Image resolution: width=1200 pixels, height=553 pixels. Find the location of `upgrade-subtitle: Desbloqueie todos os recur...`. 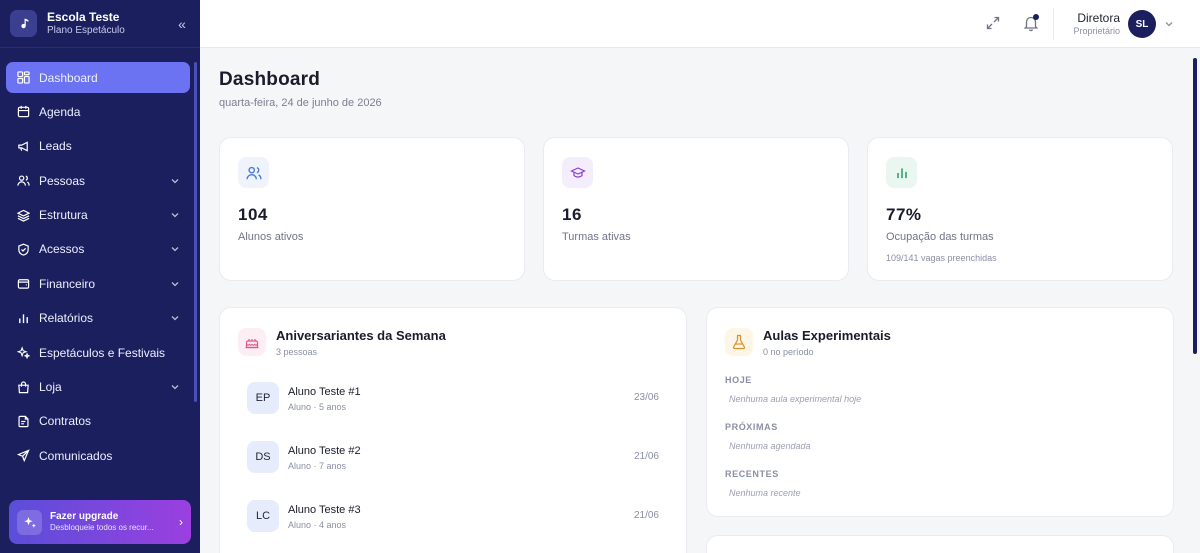

upgrade-subtitle: Desbloqueie todos os recur... is located at coordinates (102, 528).